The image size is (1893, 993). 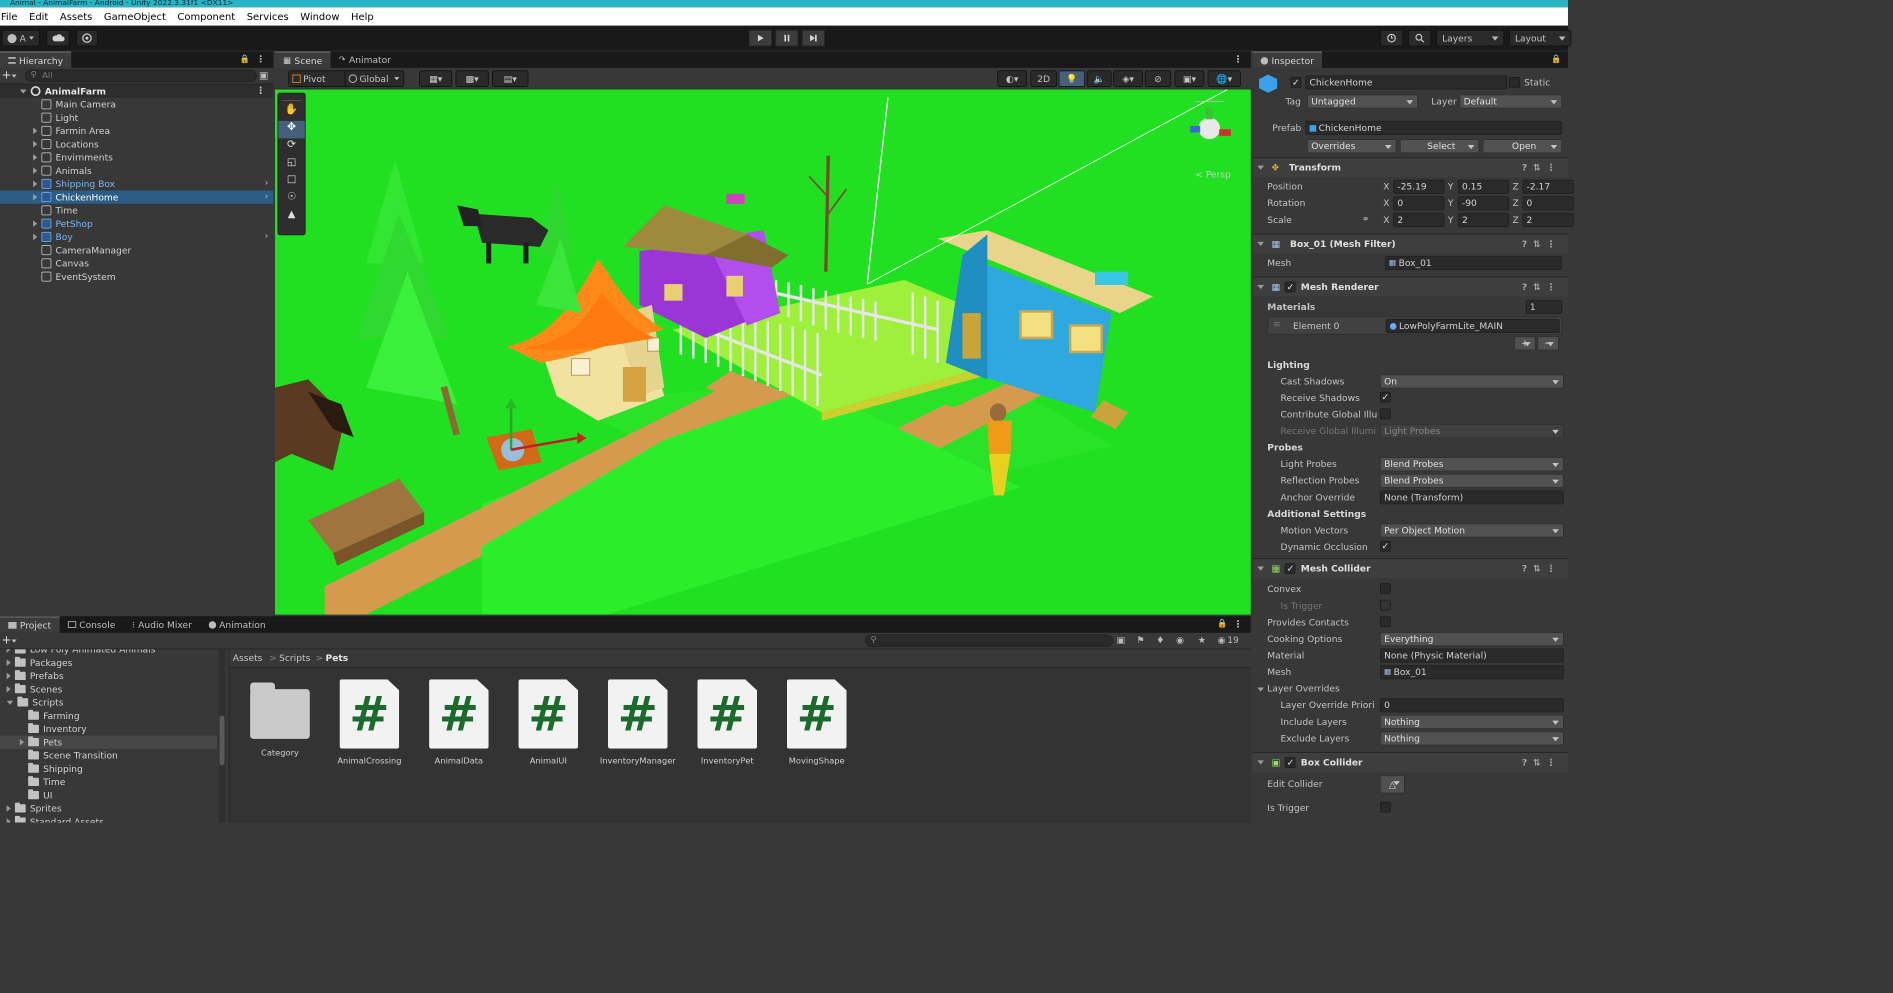 What do you see at coordinates (1410, 286) in the screenshot?
I see `mesh-renderer-header: ▦ ✓ Mesh Renderer ?⇅⋮` at bounding box center [1410, 286].